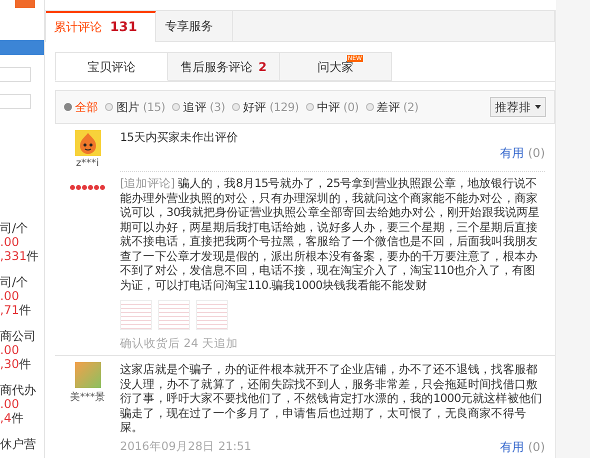 The width and height of the screenshot is (590, 458). I want to click on filter-count: (129), so click(284, 107).